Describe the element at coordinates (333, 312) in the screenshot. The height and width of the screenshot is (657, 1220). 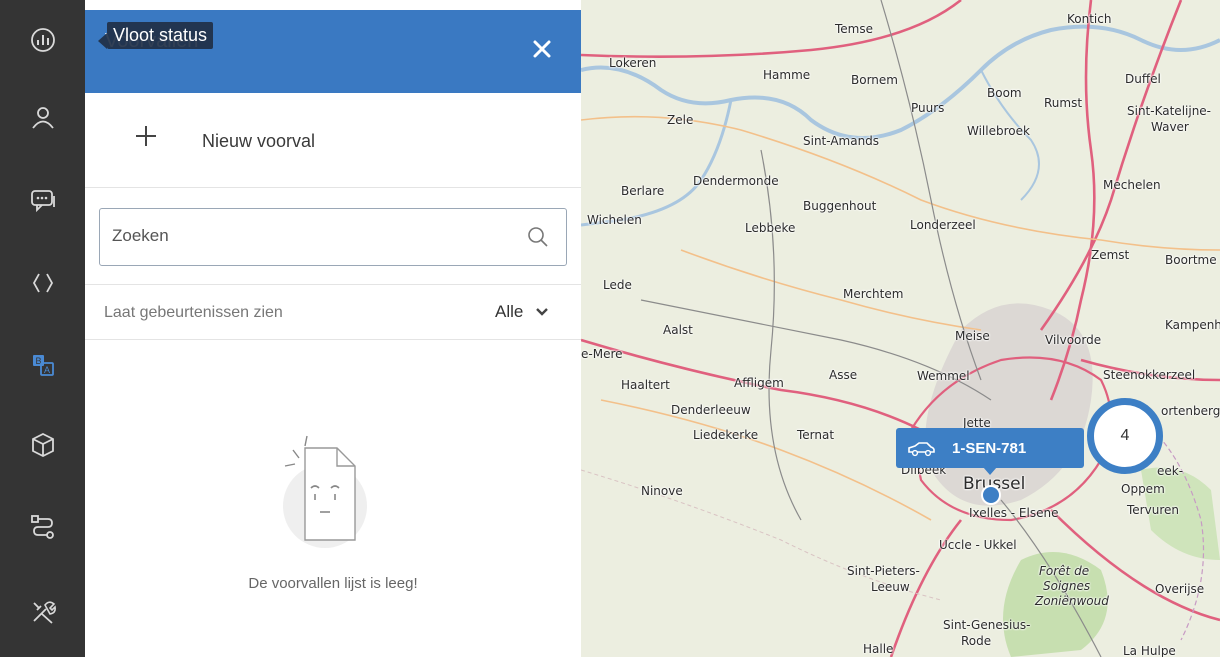
I see `events-filter-row: Laat gebeurtenissen zien Alle` at that location.